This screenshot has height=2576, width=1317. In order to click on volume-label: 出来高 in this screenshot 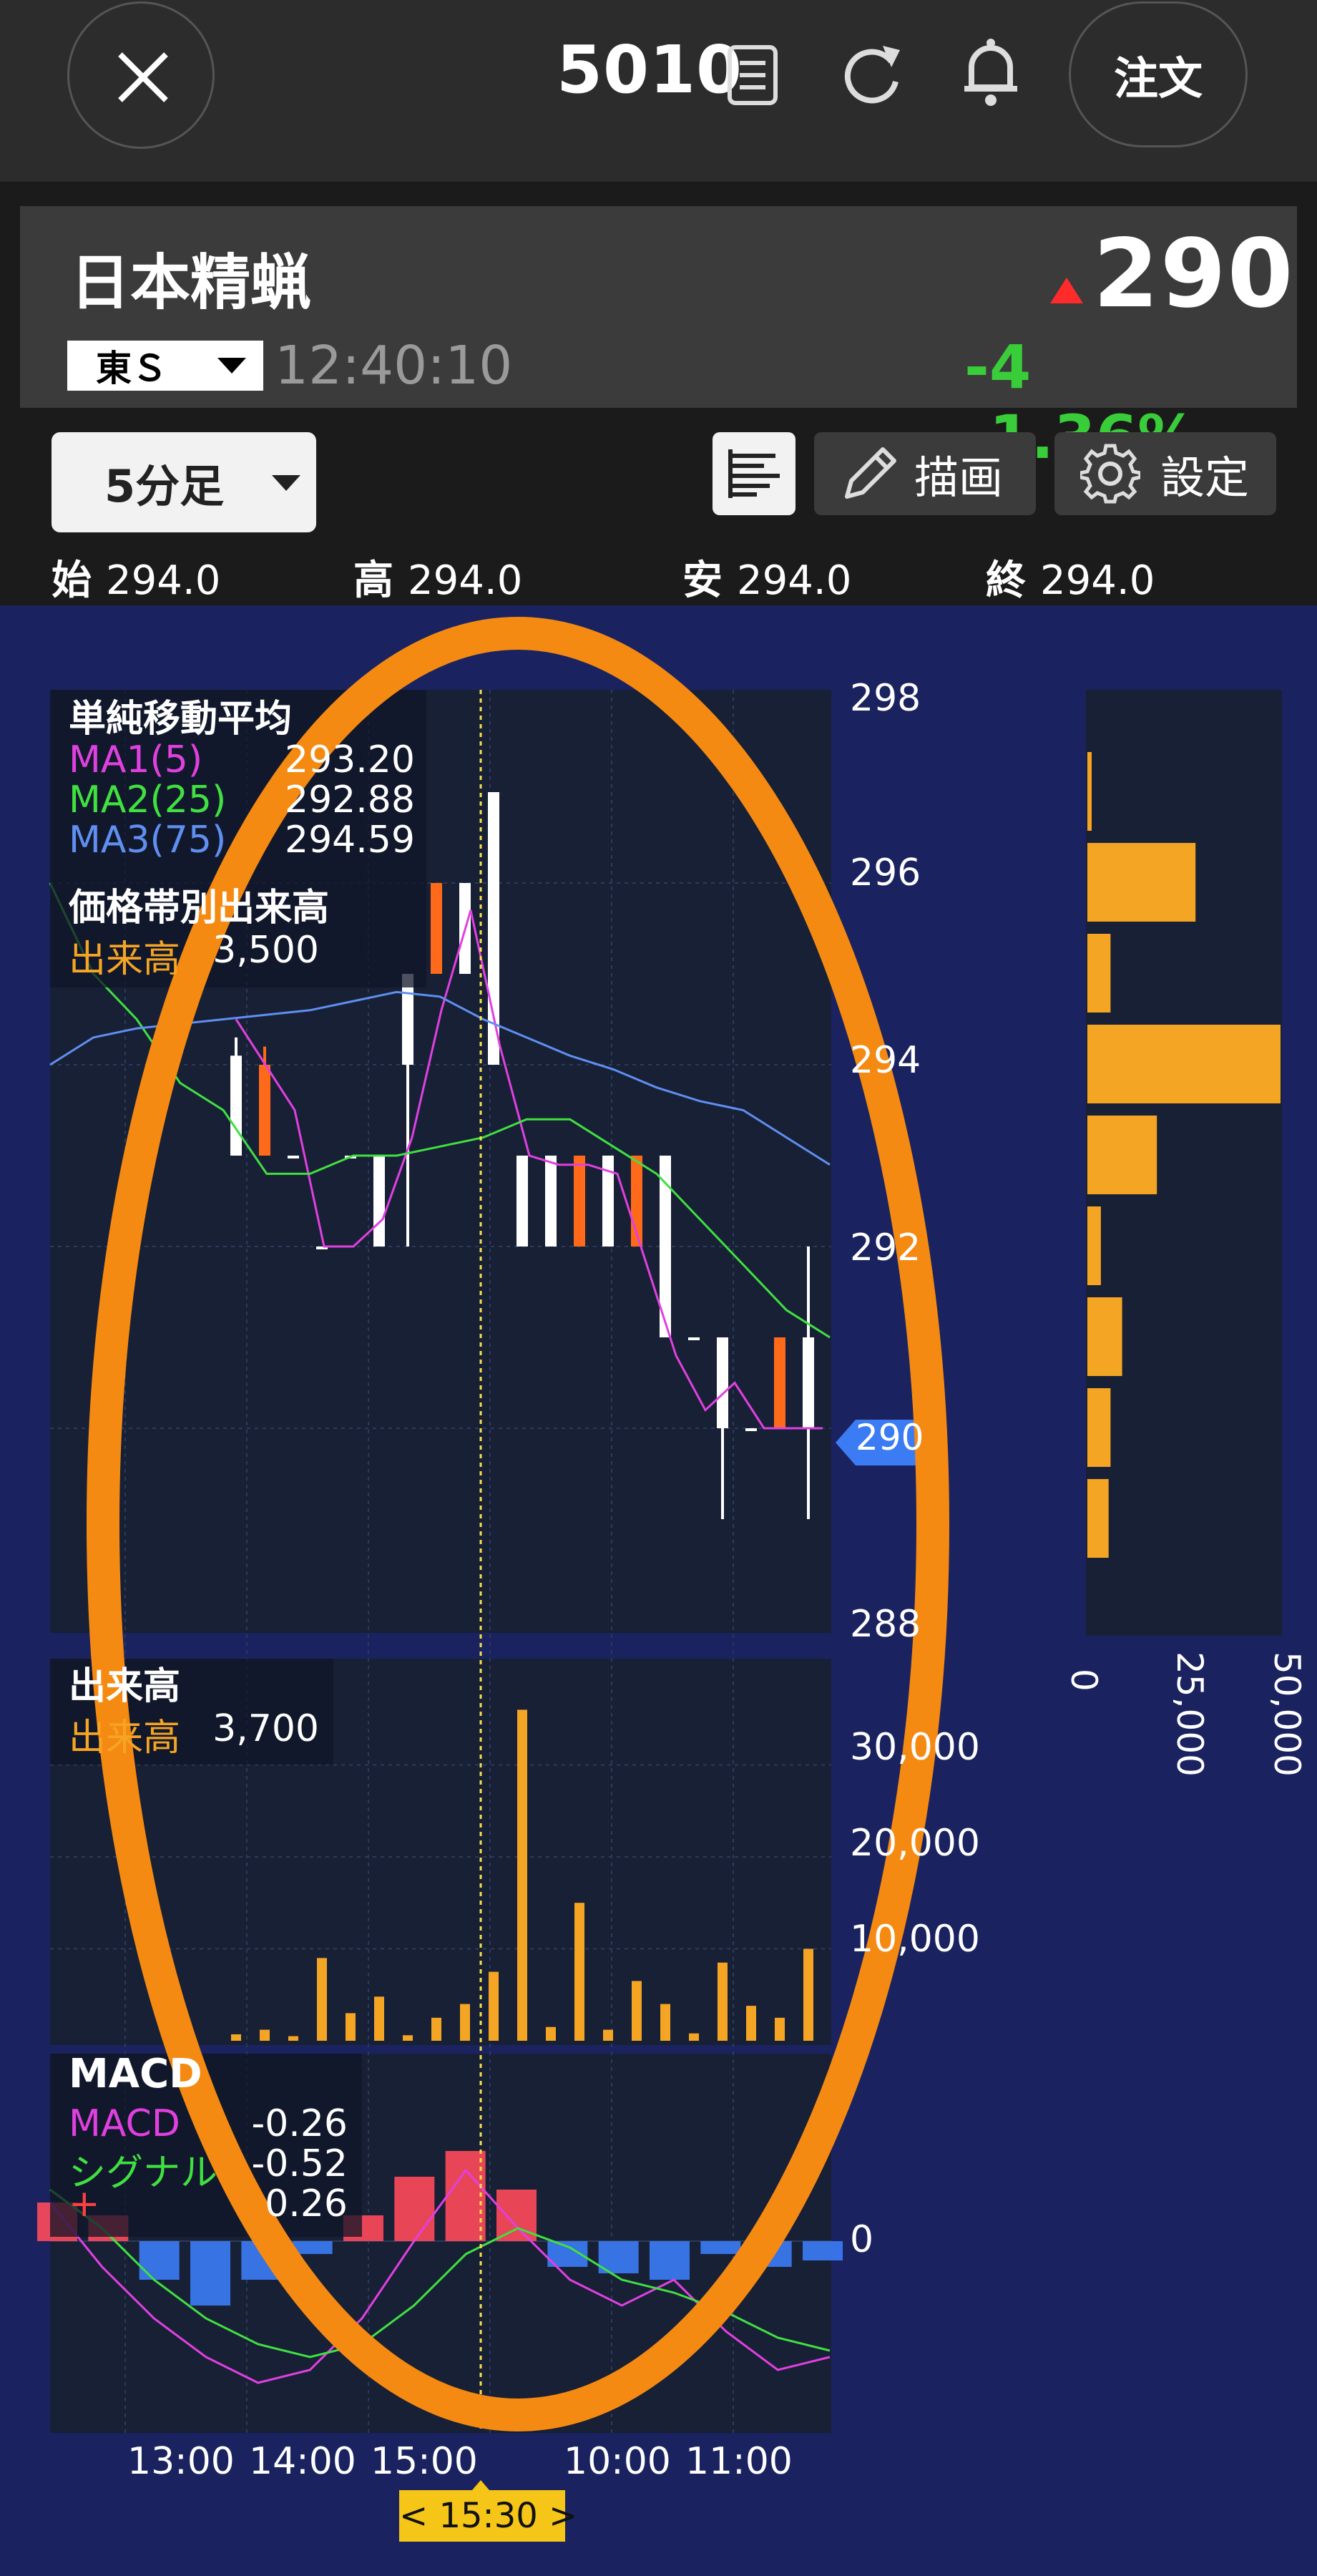, I will do `click(125, 1738)`.